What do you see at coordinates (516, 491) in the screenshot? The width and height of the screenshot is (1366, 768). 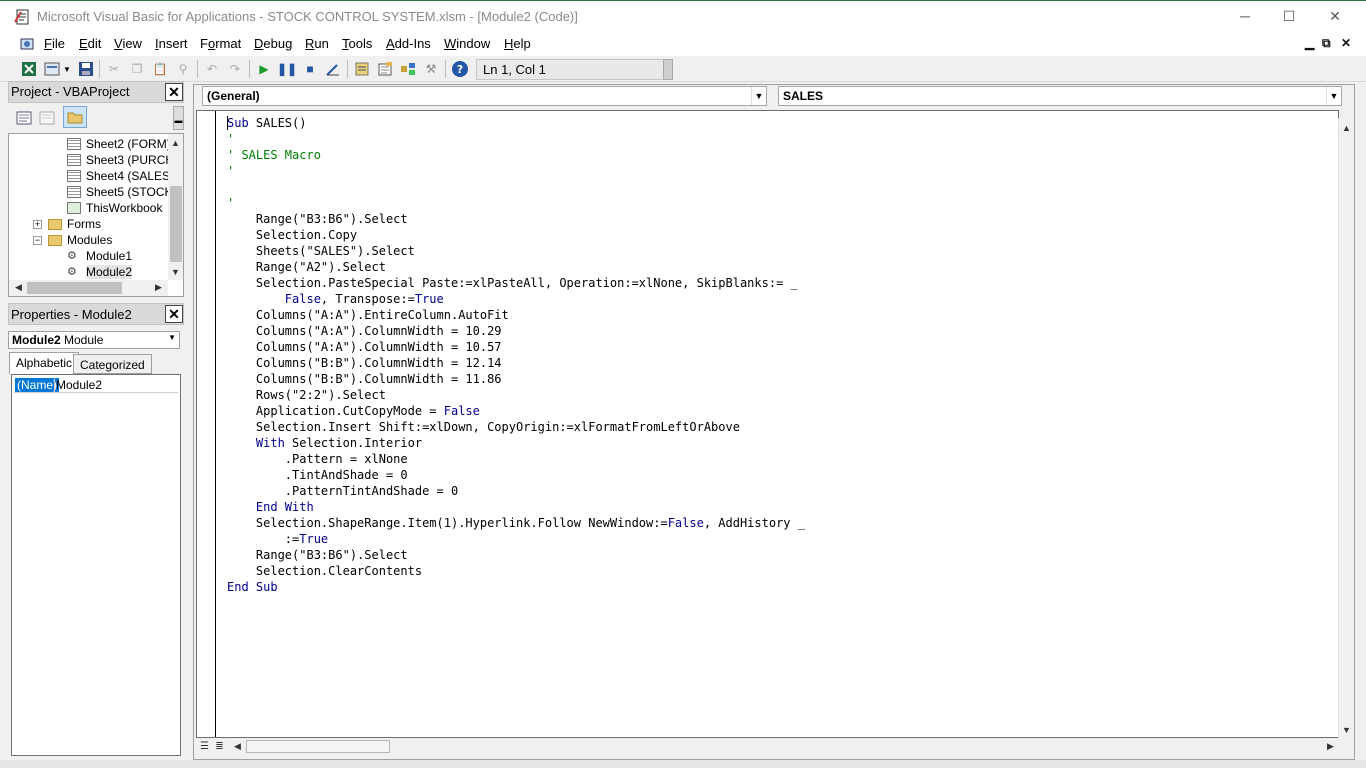 I see `code-line: .PatternTintAndShade = 0` at bounding box center [516, 491].